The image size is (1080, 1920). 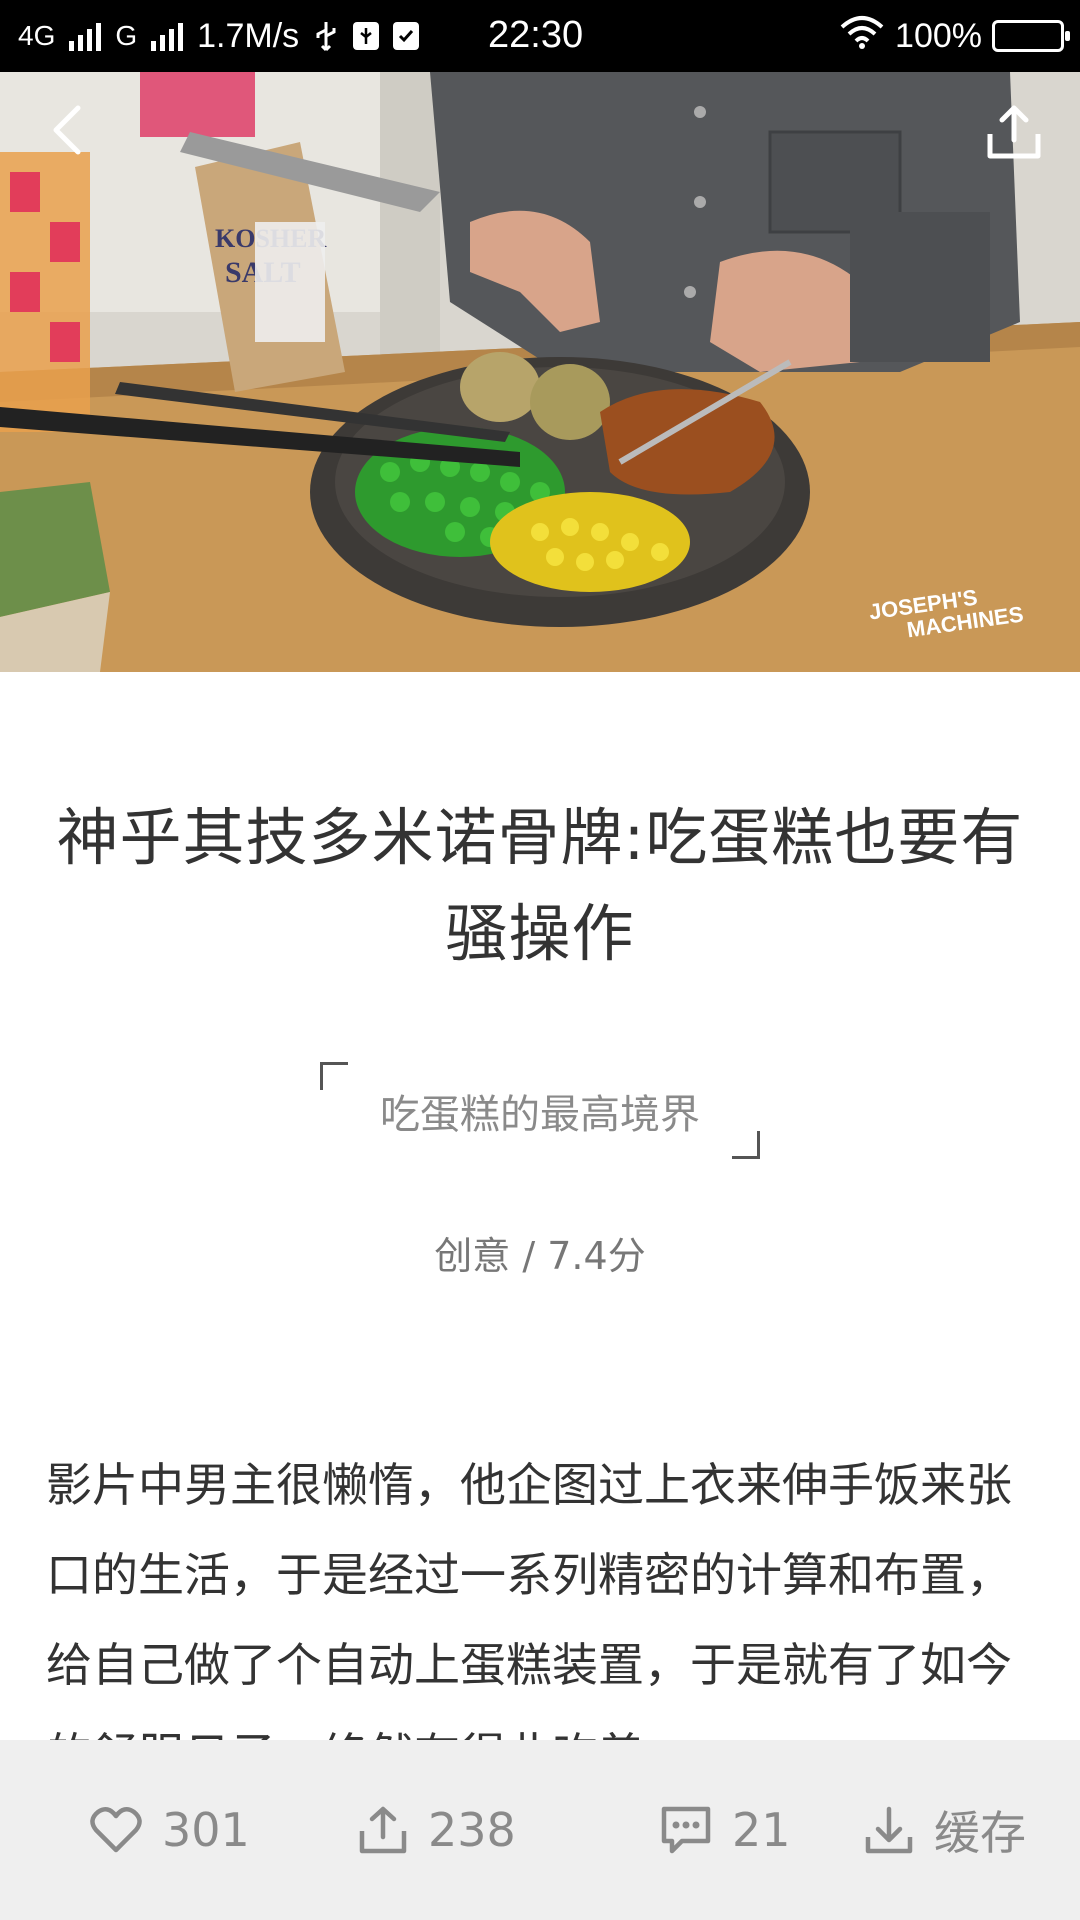 I want to click on article-title: 神乎其技多米诺骨牌:吃蛋糕也要有骚操作, so click(x=540, y=885).